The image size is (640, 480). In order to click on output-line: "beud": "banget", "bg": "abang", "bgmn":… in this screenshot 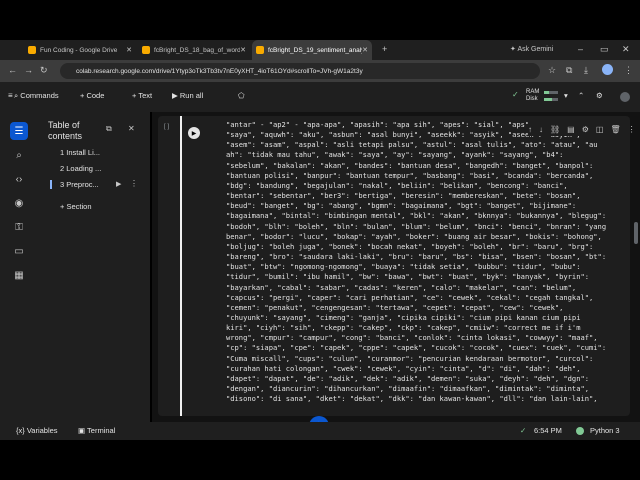, I will do `click(401, 206)`.